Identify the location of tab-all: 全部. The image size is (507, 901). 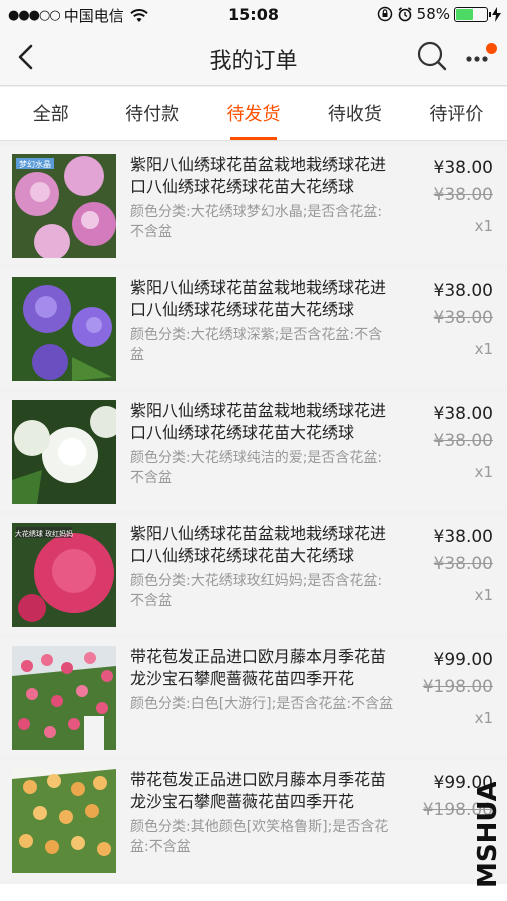
(50, 113).